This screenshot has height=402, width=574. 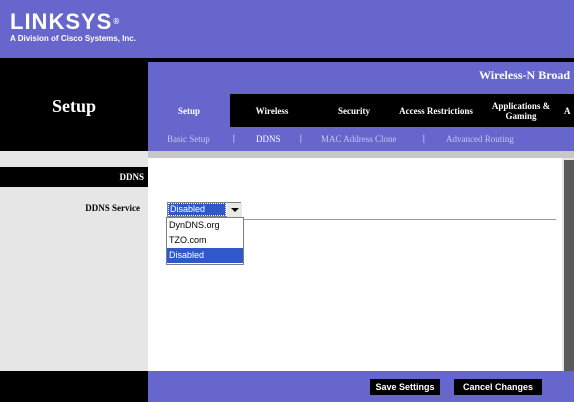 What do you see at coordinates (112, 208) in the screenshot?
I see `ddns-service-label: DDNS Service` at bounding box center [112, 208].